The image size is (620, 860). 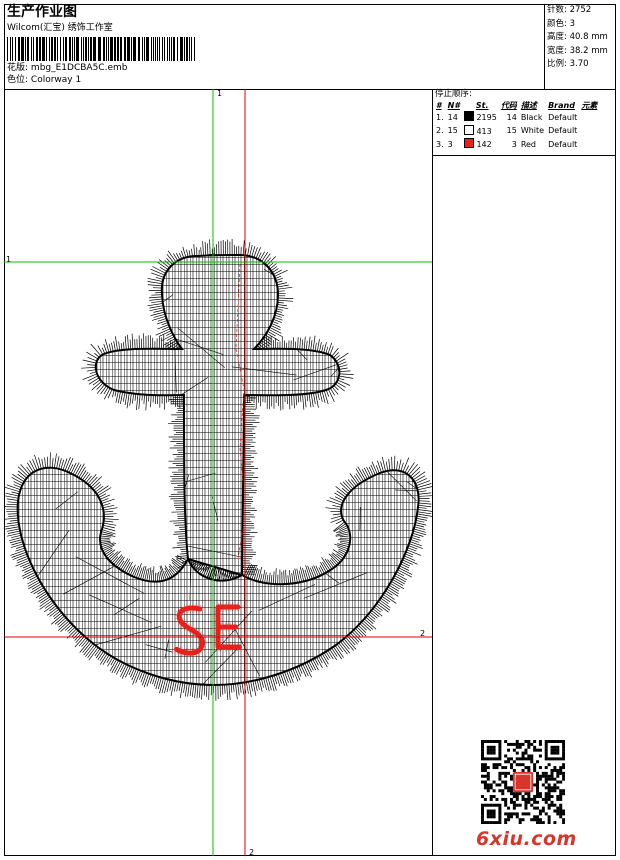 What do you see at coordinates (524, 155) in the screenshot?
I see `divider` at bounding box center [524, 155].